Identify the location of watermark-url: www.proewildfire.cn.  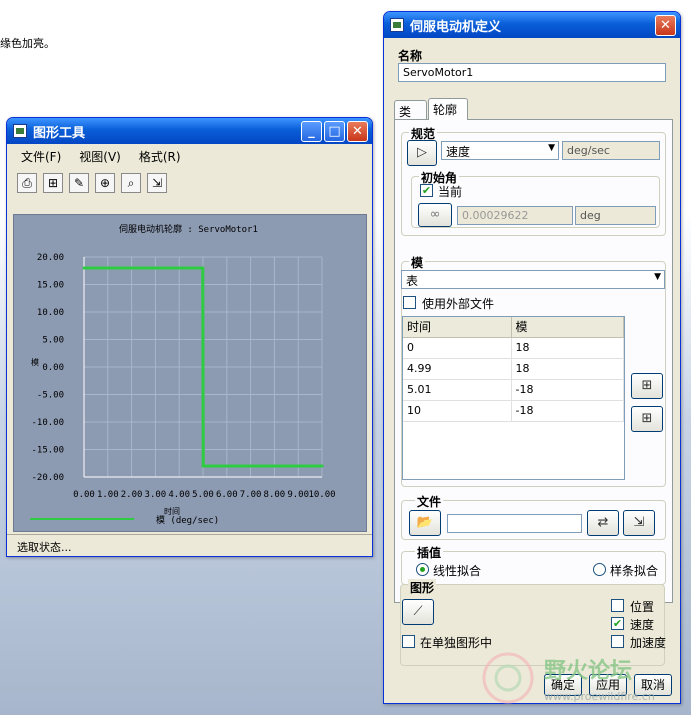
(599, 696).